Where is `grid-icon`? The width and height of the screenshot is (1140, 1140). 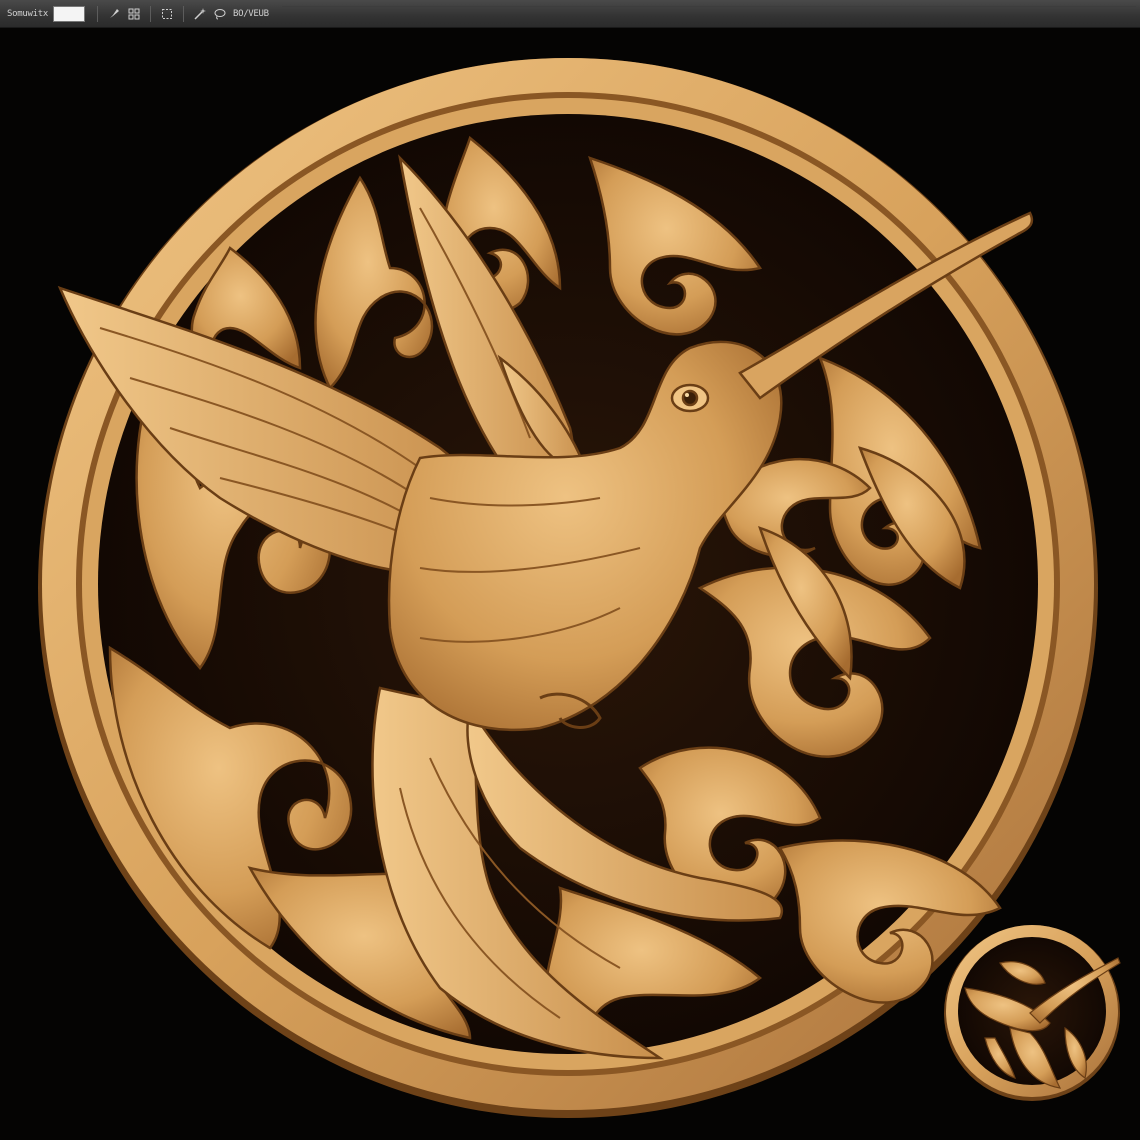 grid-icon is located at coordinates (134, 14).